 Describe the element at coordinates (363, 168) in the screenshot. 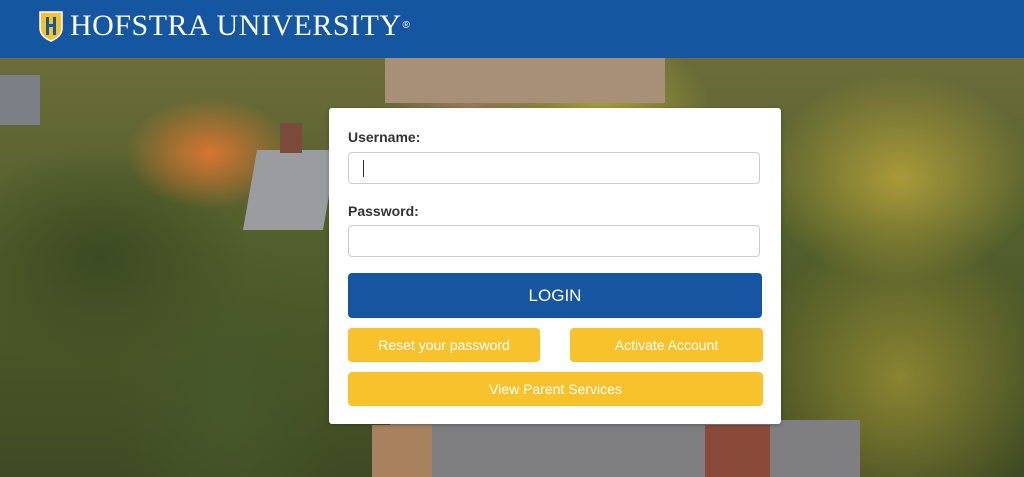

I see `text-caret` at that location.